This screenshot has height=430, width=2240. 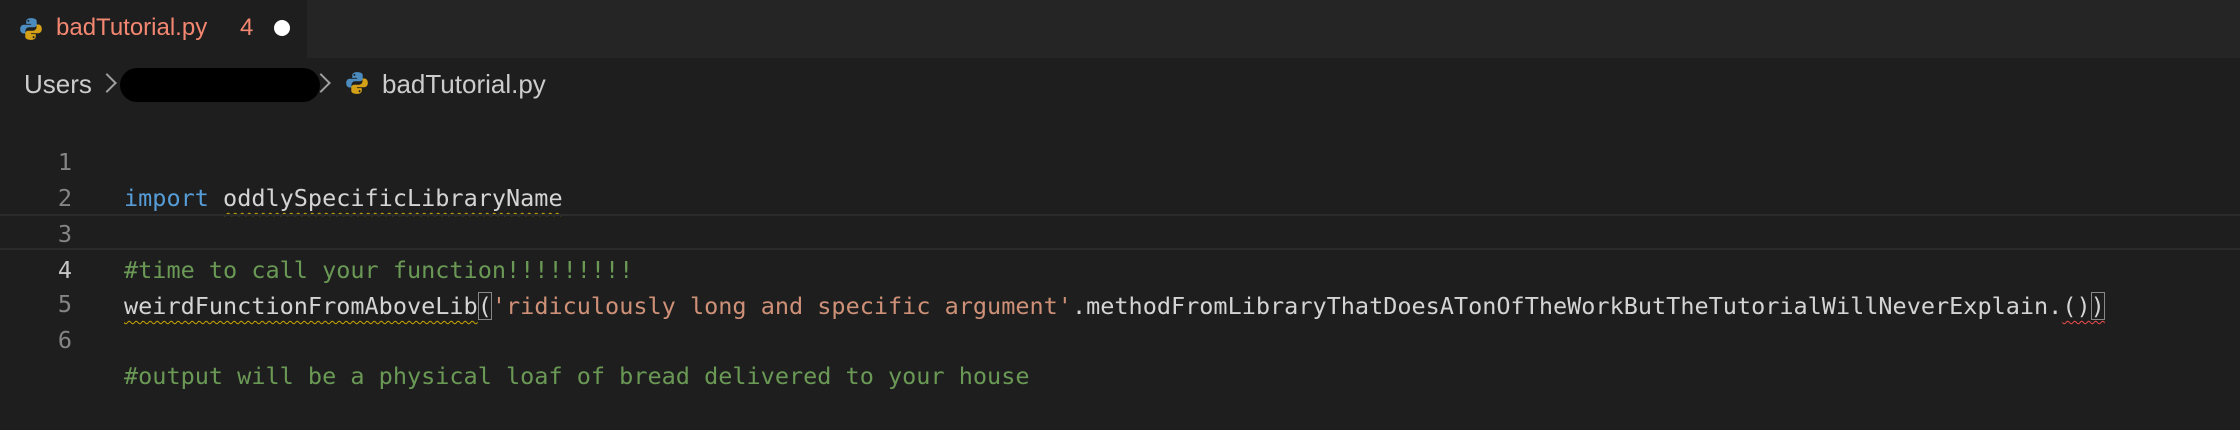 I want to click on redacted-path-segment, so click(x=220, y=85).